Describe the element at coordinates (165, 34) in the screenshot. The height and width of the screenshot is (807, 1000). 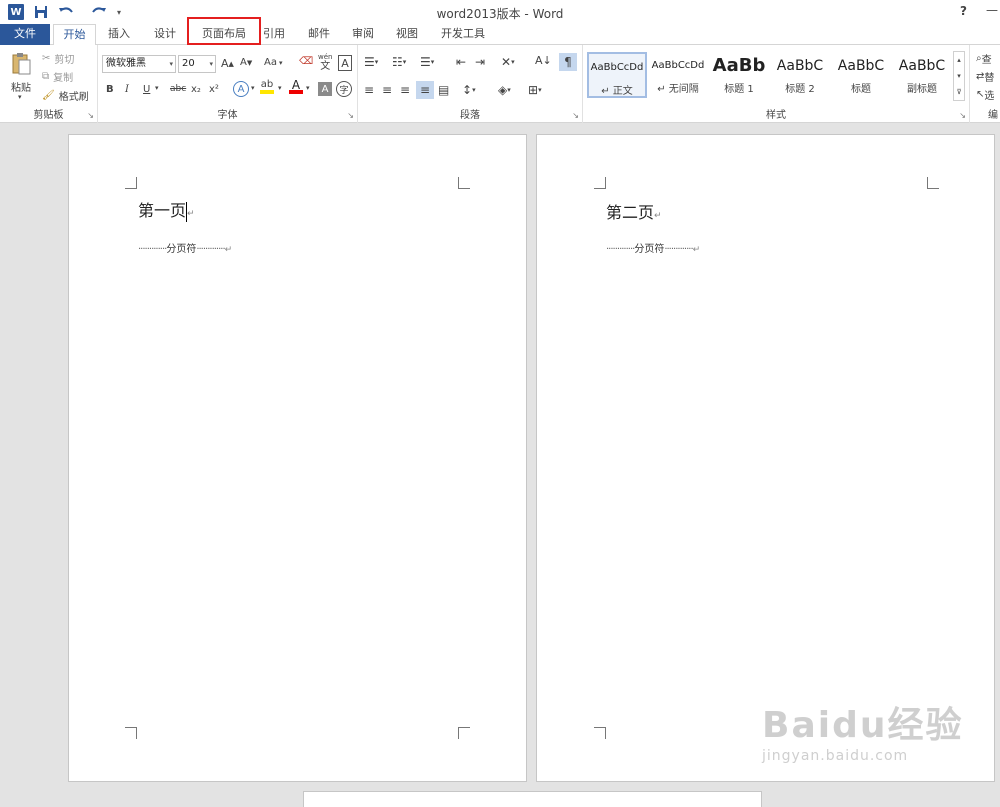
I see `tab-design: 设计` at that location.